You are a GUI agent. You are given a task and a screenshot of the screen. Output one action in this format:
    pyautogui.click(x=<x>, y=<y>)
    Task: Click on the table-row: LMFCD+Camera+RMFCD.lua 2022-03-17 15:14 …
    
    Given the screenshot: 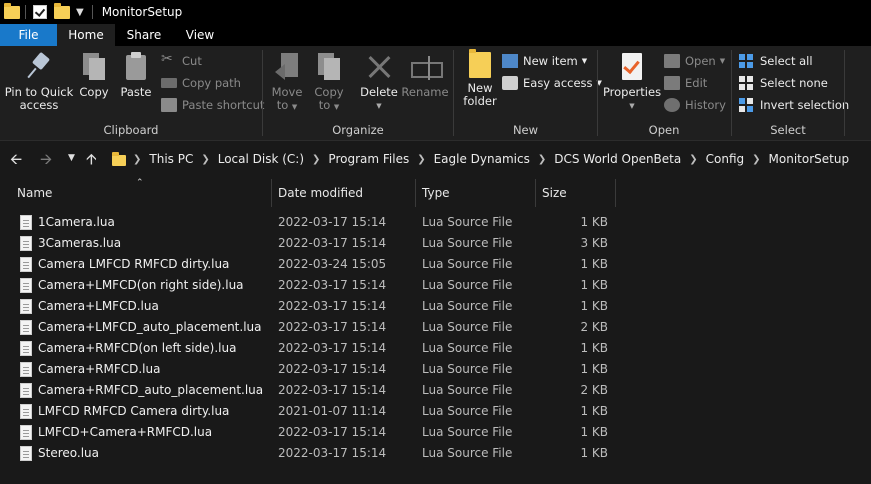 What is the action you would take?
    pyautogui.click(x=435, y=432)
    